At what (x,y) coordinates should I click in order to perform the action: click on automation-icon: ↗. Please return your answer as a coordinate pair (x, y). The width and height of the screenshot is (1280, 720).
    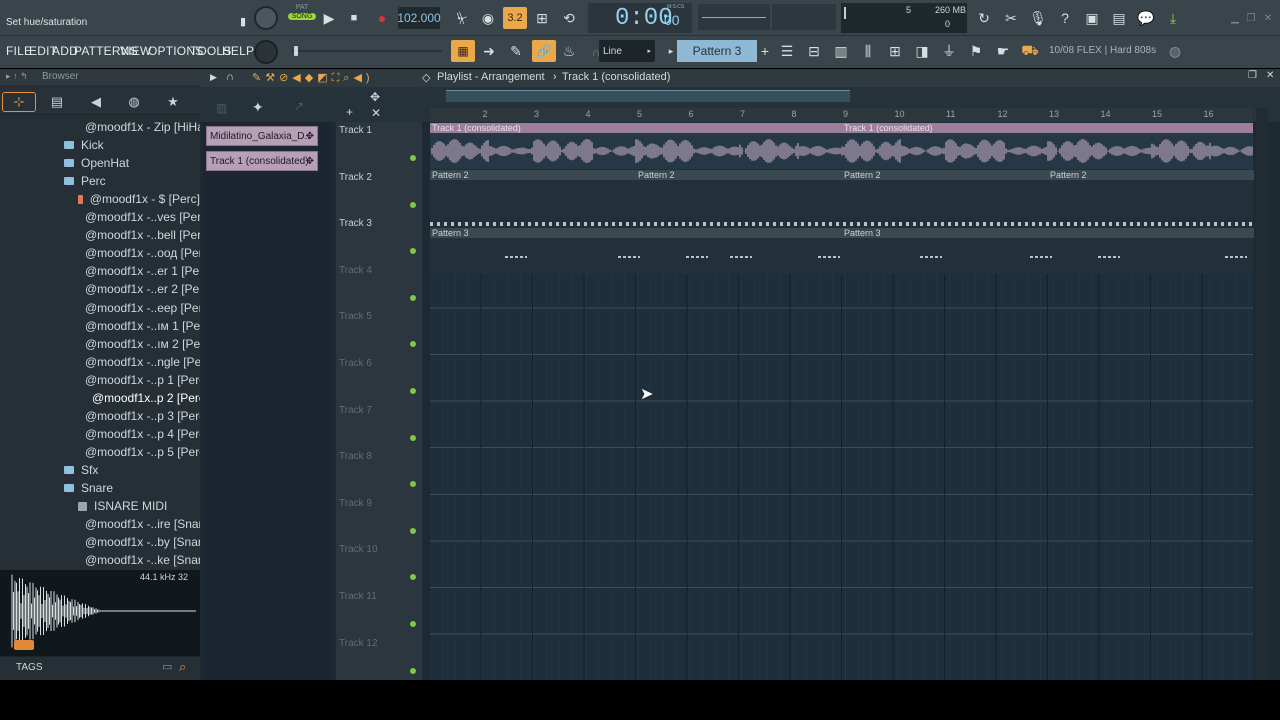
    Looking at the image, I should click on (299, 106).